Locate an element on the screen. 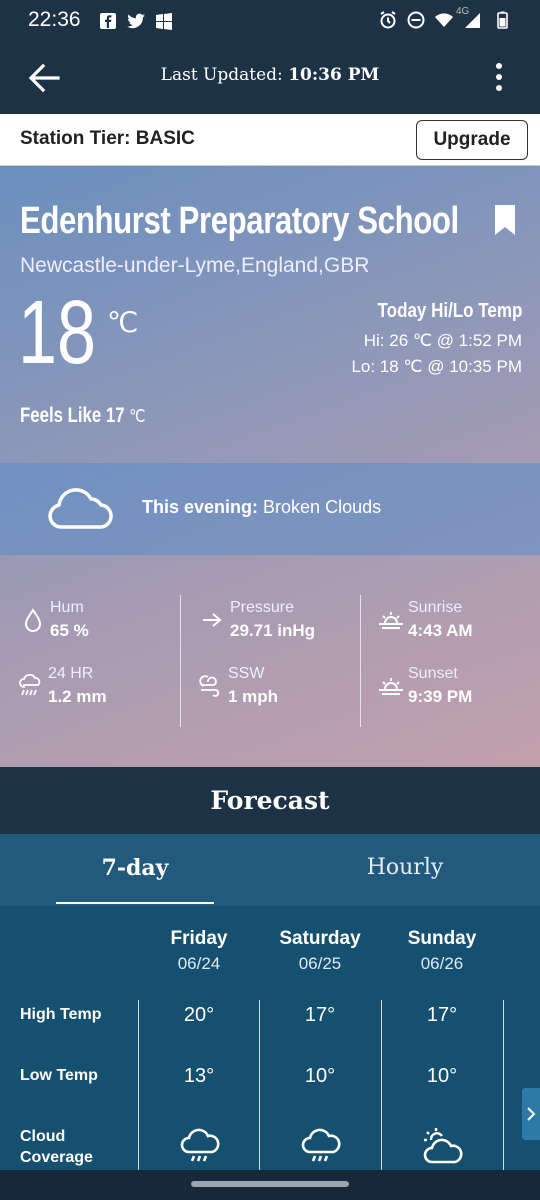 This screenshot has width=540, height=1200. status-bar: 22:36 4G is located at coordinates (270, 21).